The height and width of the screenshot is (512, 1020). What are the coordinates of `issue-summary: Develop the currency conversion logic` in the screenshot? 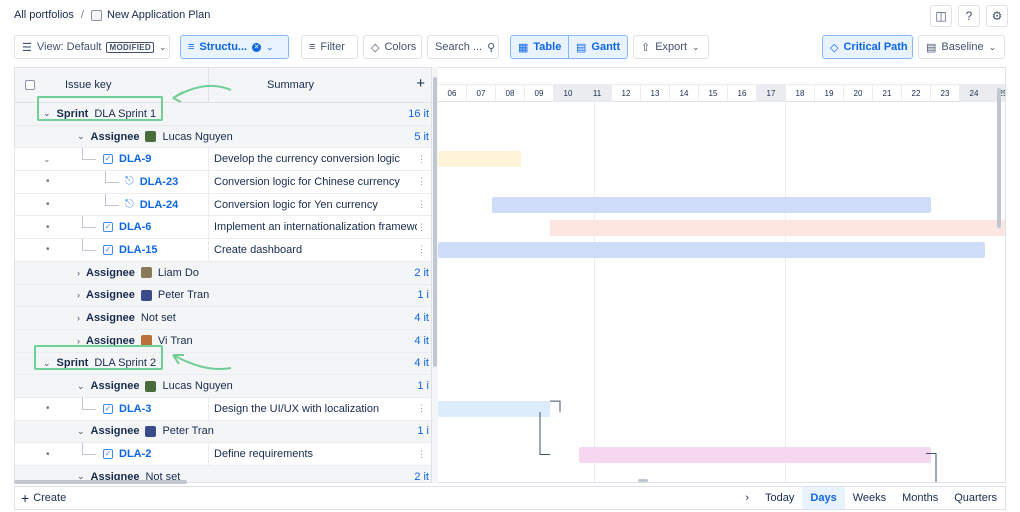 It's located at (315, 159).